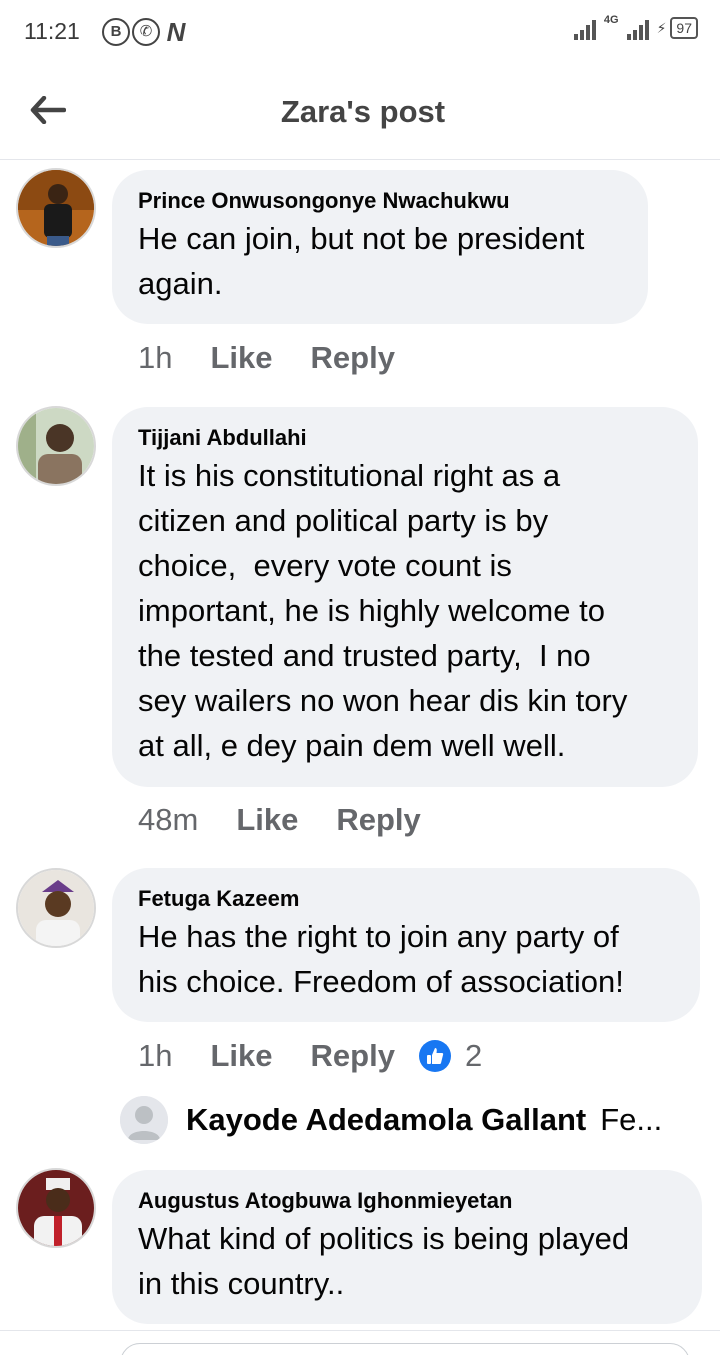  What do you see at coordinates (473, 1055) in the screenshot?
I see `reaction-count: 2` at bounding box center [473, 1055].